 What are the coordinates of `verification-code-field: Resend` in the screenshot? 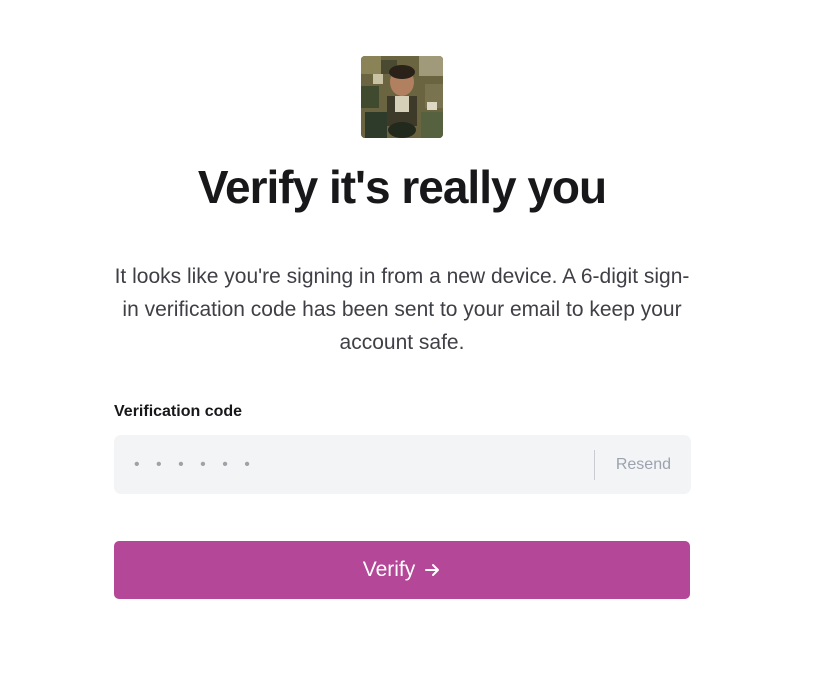 It's located at (402, 464).